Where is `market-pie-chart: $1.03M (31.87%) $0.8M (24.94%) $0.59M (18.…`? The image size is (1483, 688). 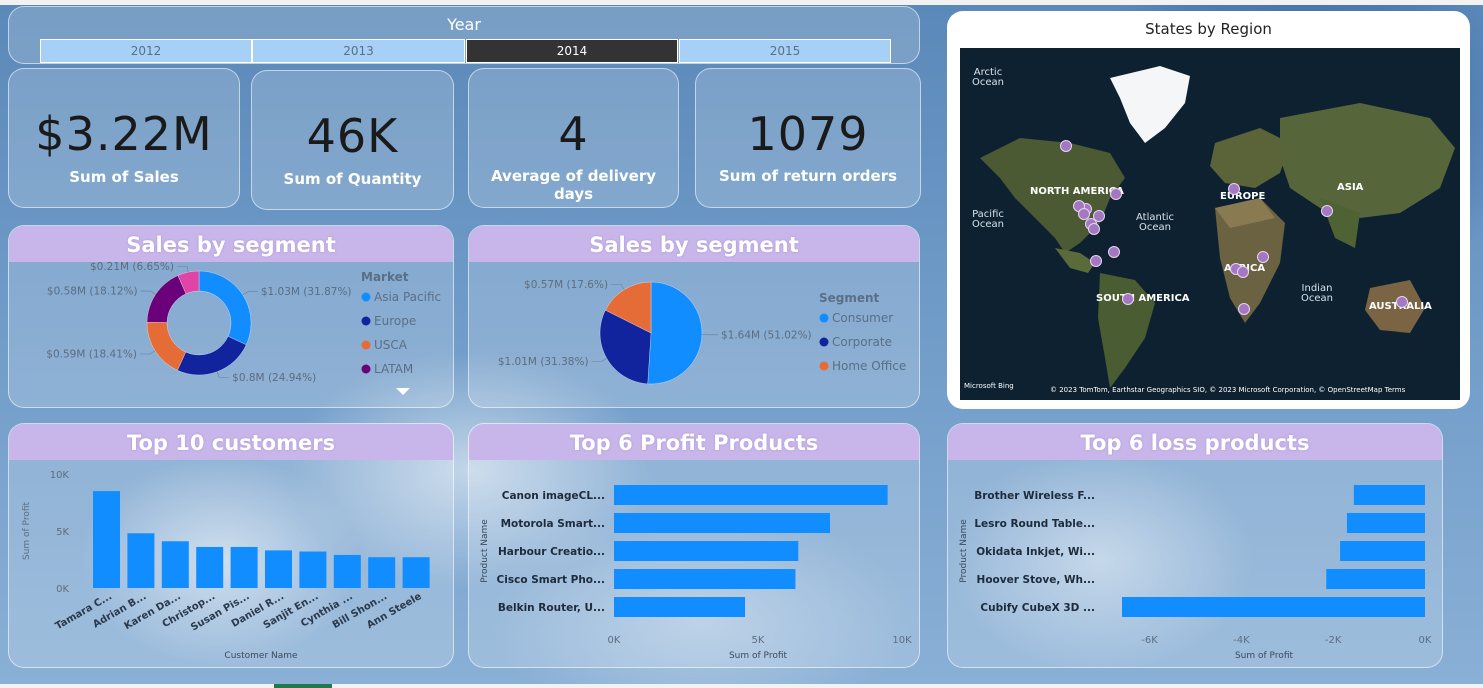 market-pie-chart: $1.03M (31.87%) $0.8M (24.94%) $0.59M (18.… is located at coordinates (231, 316).